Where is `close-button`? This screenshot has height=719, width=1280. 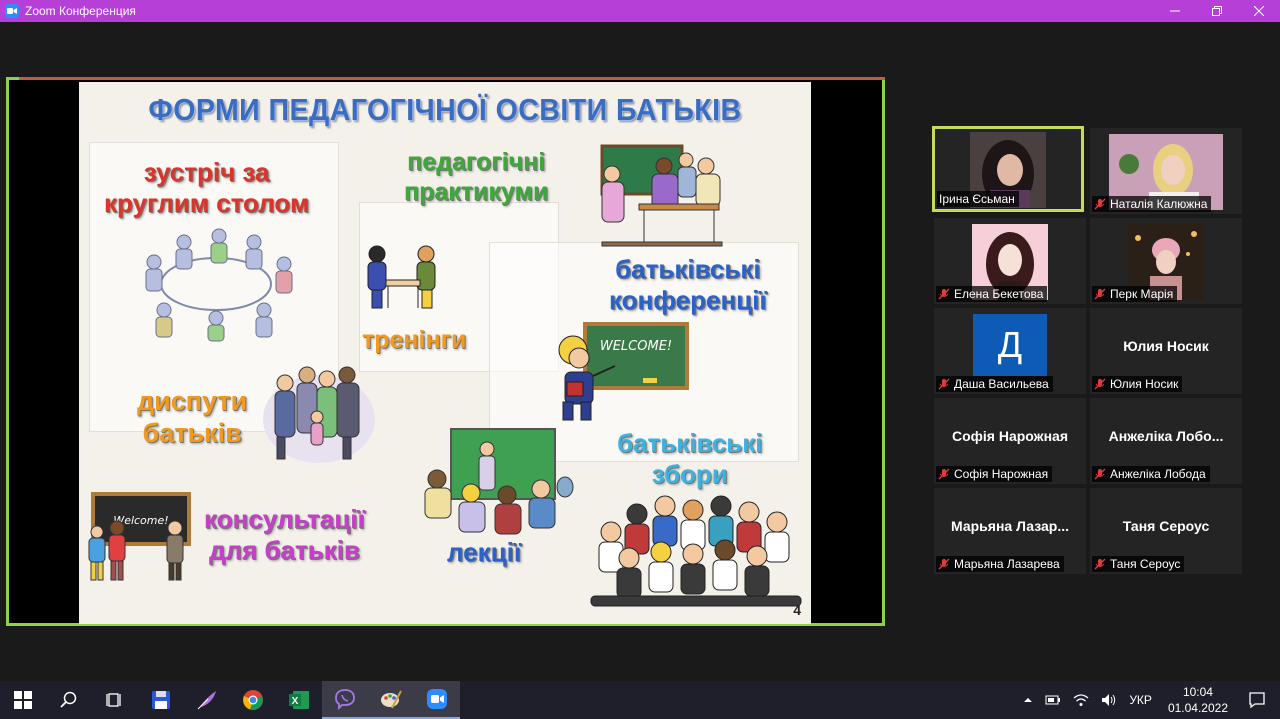
close-button is located at coordinates (1259, 11).